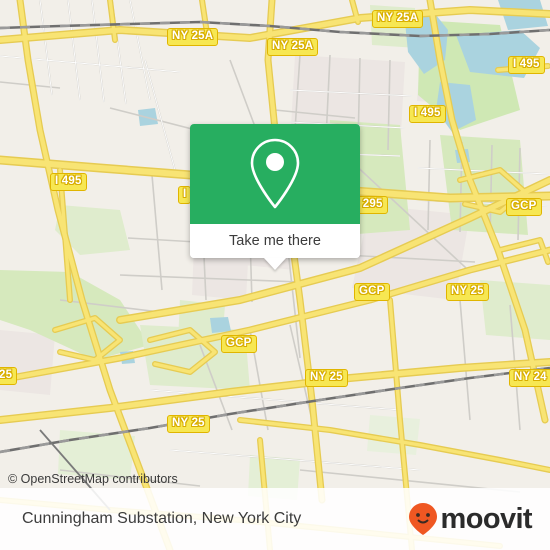  I want to click on popup-header, so click(275, 174).